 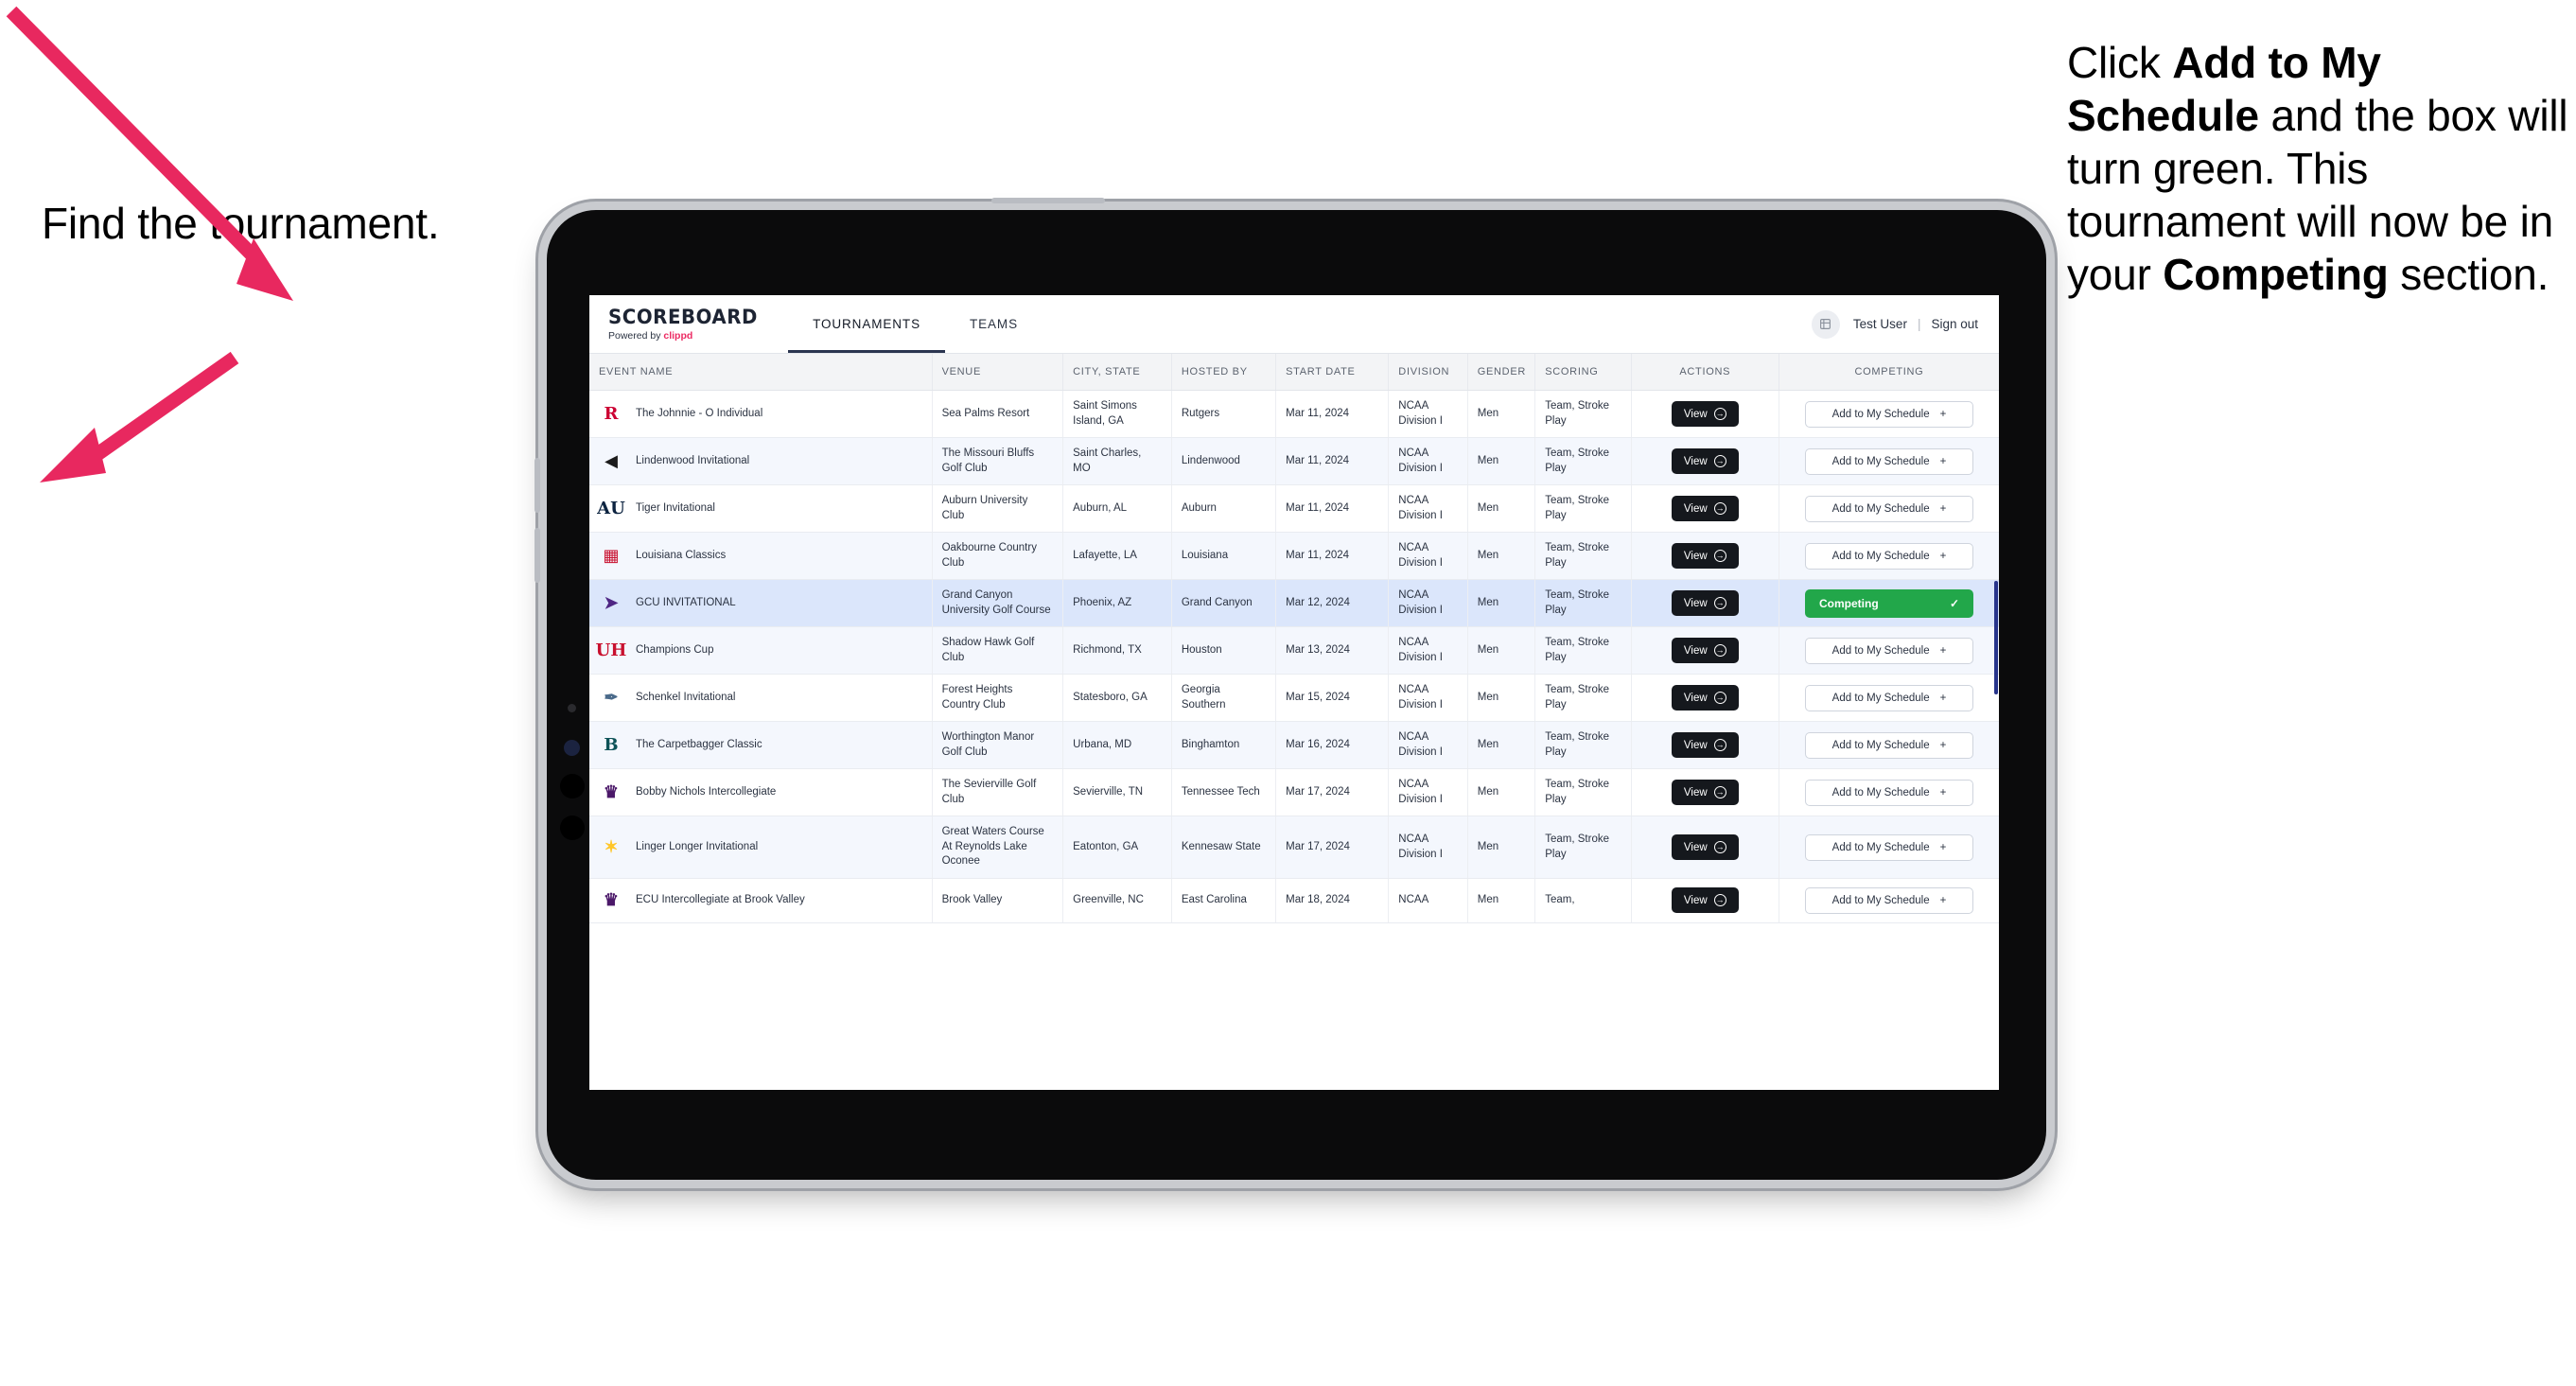 I want to click on volume-up-button, so click(x=537, y=485).